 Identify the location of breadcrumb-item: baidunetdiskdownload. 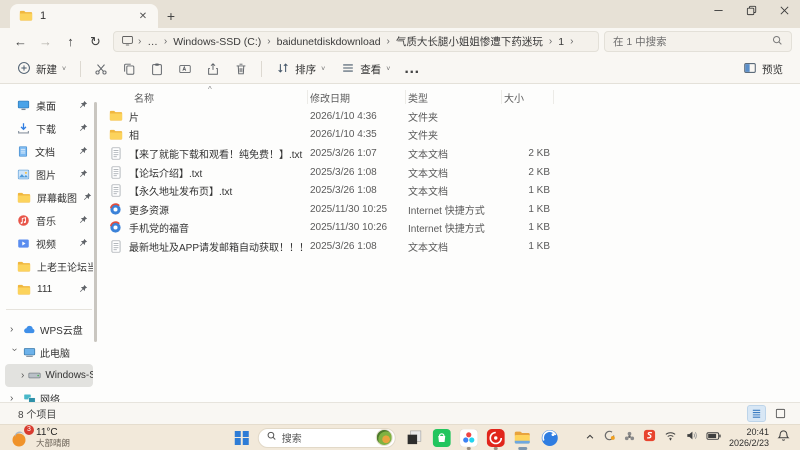
(329, 42).